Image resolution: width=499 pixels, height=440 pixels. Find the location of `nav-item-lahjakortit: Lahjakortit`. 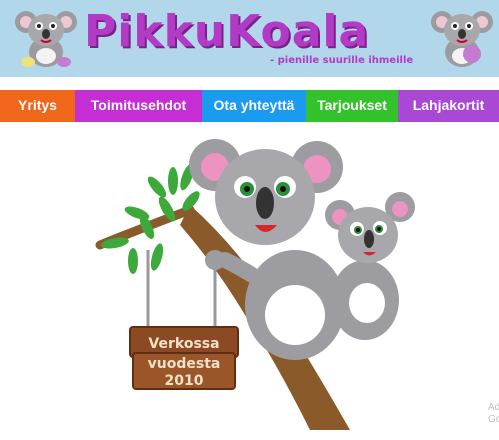

nav-item-lahjakortit: Lahjakortit is located at coordinates (448, 106).